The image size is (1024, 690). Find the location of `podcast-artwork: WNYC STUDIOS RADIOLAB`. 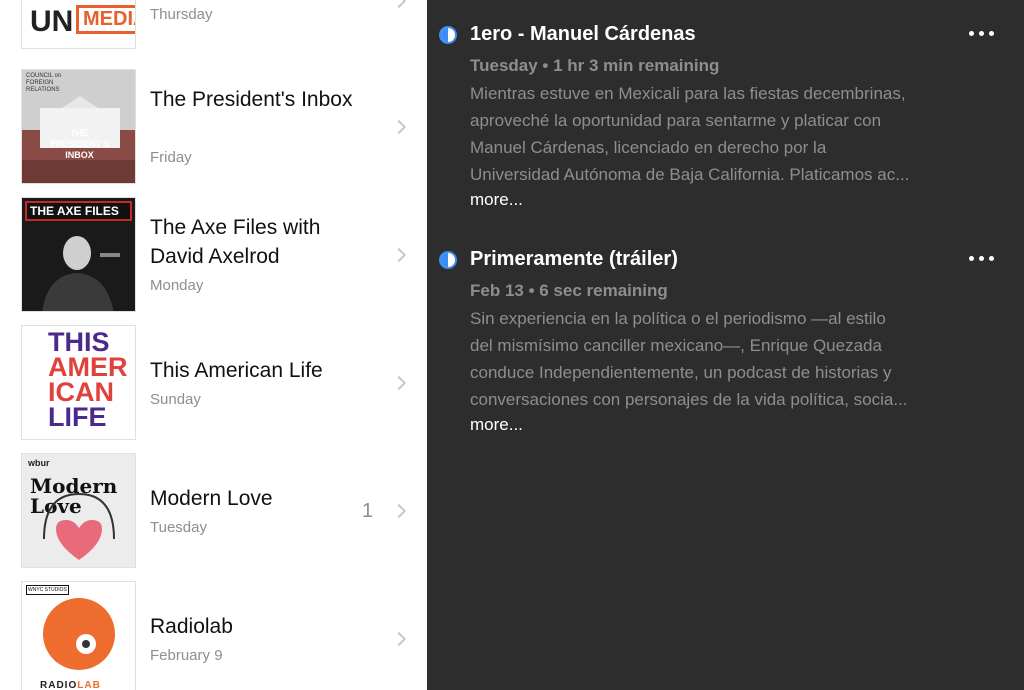

podcast-artwork: WNYC STUDIOS RADIOLAB is located at coordinates (78, 635).